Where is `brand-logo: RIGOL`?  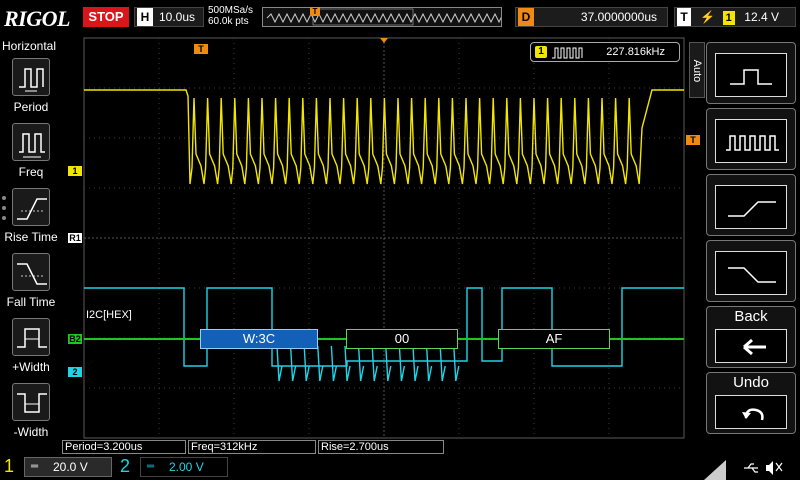
brand-logo: RIGOL is located at coordinates (37, 18).